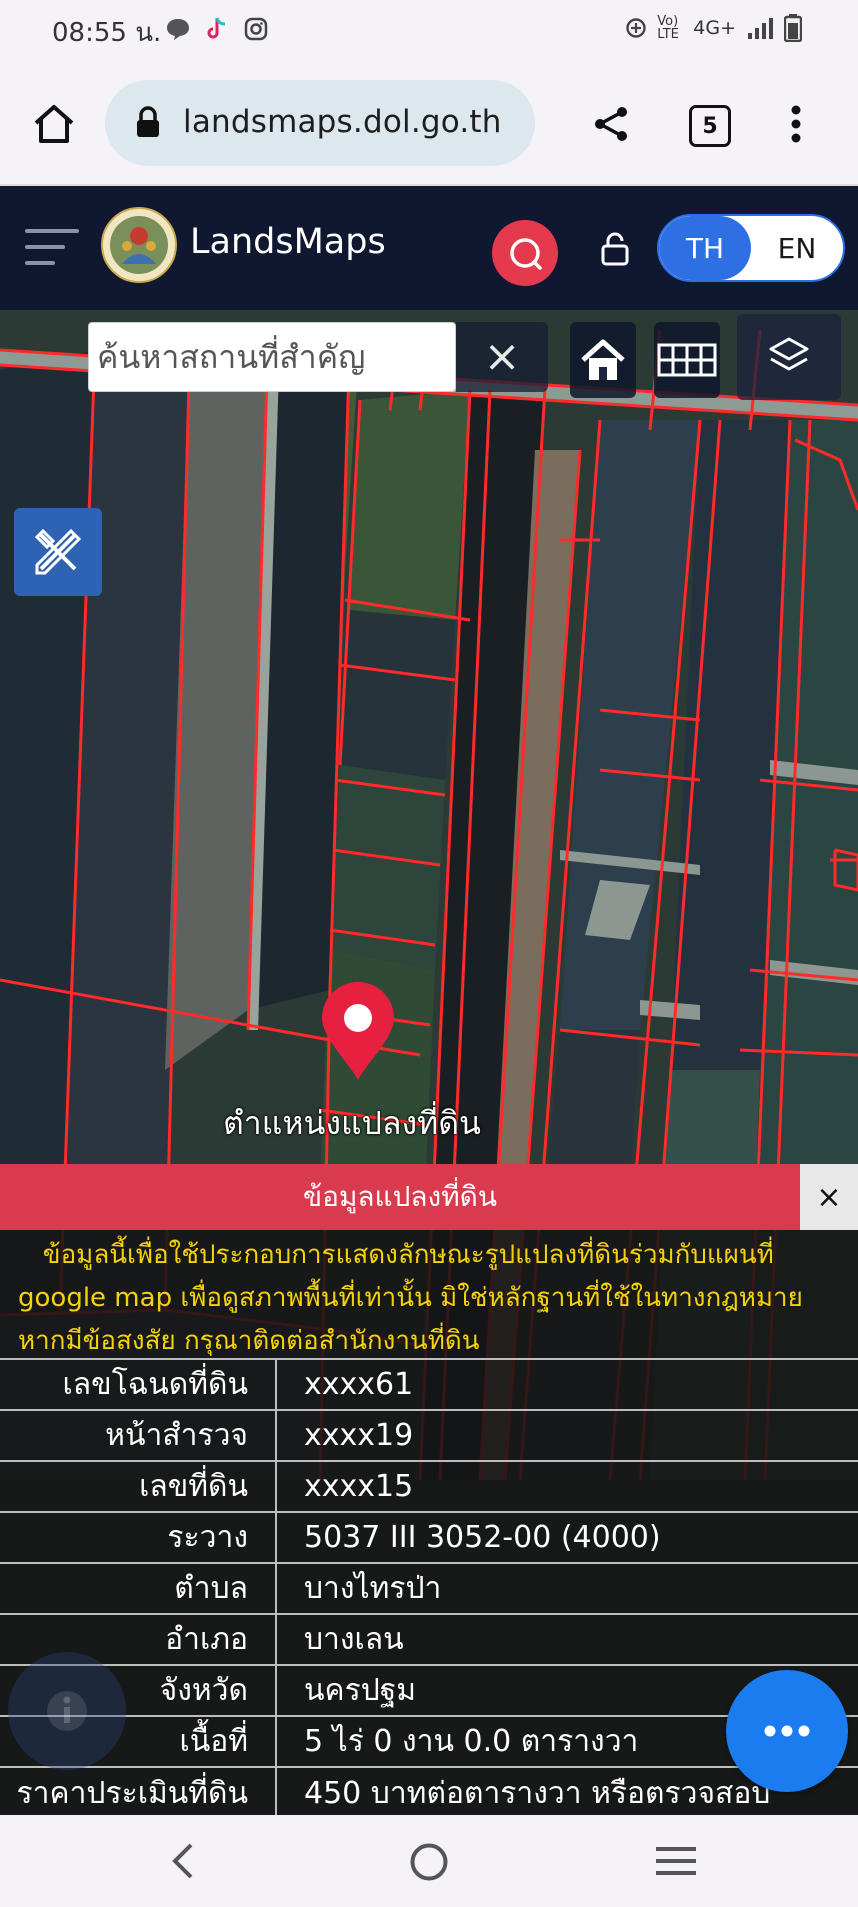  I want to click on parcel-info-header: ข้อมูลแปลงที่ดิน, so click(400, 1197).